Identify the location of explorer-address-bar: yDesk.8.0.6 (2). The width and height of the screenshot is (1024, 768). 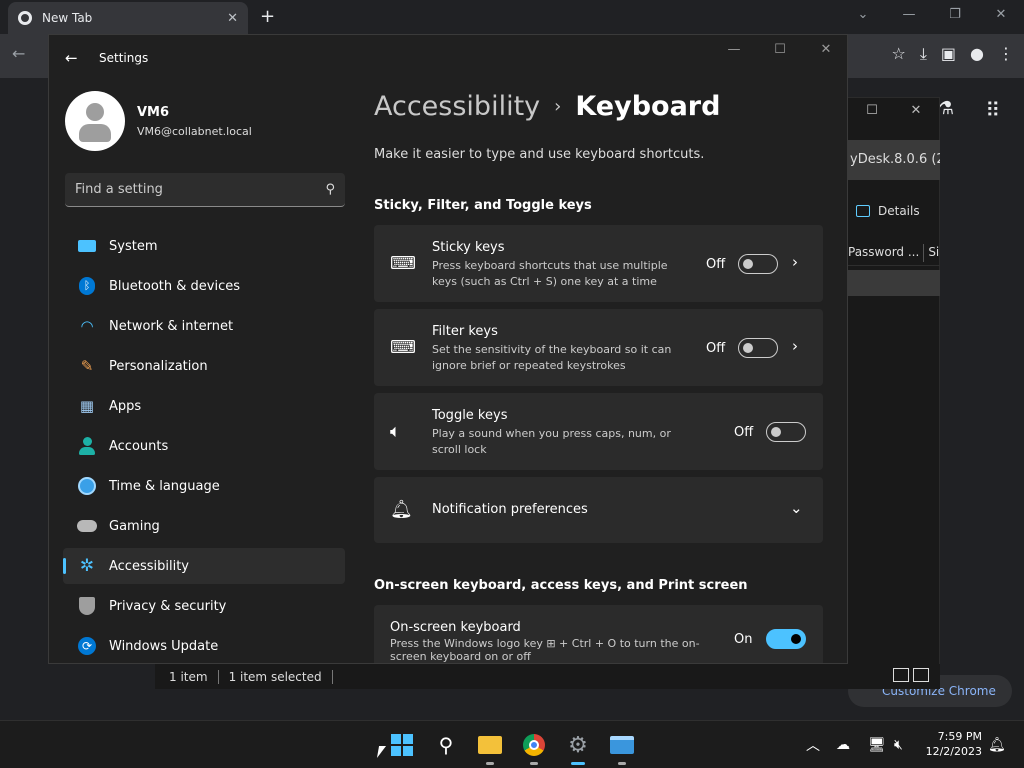
(894, 160).